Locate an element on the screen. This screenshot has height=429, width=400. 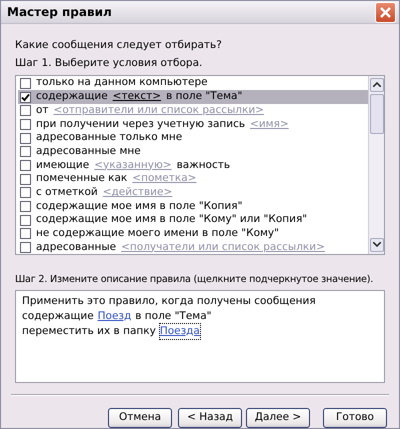
condition-text: содержащие мое имя в поле "Кому" или "Копия" is located at coordinates (172, 220).